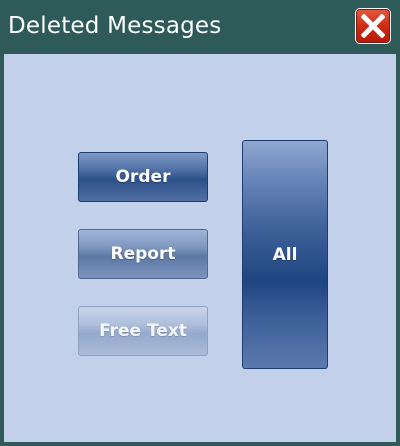 The height and width of the screenshot is (446, 400). I want to click on title-bar: Deleted Messages, so click(200, 27).